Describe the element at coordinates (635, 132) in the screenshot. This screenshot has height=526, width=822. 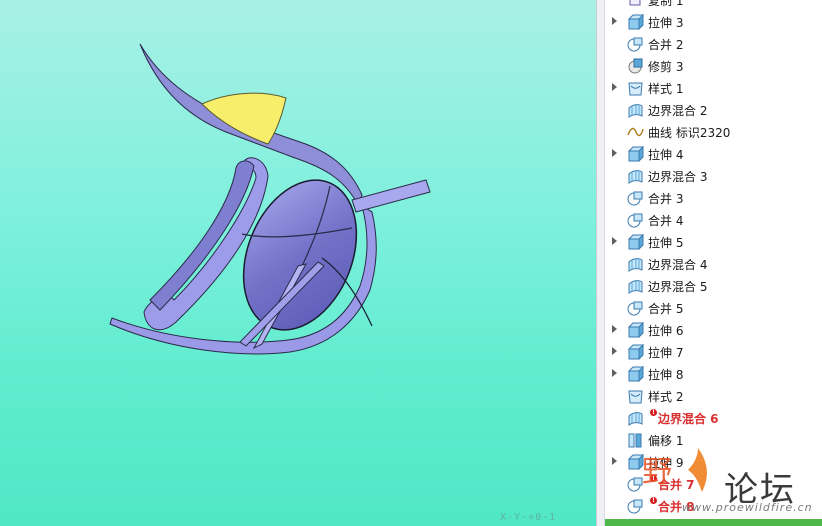
I see `curve-icon` at that location.